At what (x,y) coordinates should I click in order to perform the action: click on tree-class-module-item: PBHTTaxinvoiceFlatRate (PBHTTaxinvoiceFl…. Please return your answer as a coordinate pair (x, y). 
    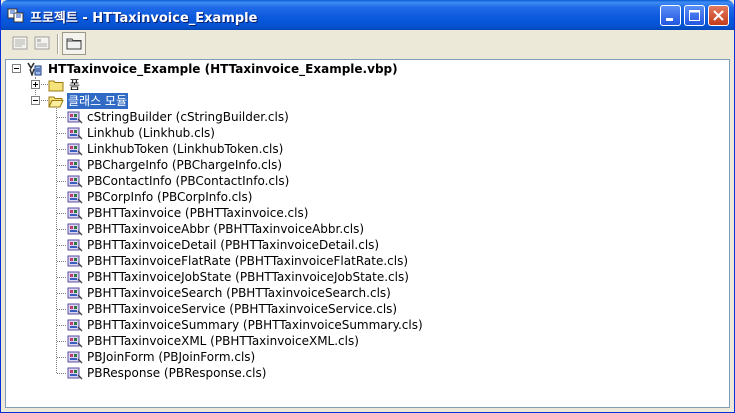
    Looking at the image, I should click on (366, 261).